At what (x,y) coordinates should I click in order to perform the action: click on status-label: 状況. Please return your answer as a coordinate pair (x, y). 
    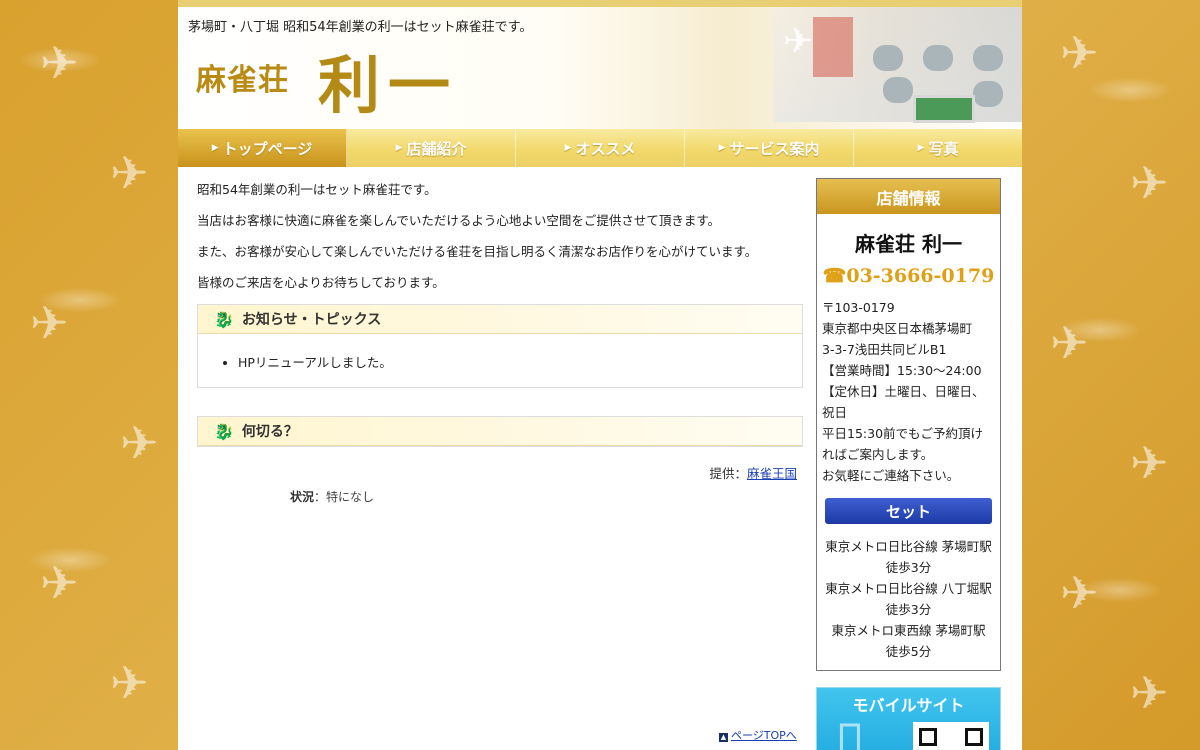
    Looking at the image, I should click on (302, 497).